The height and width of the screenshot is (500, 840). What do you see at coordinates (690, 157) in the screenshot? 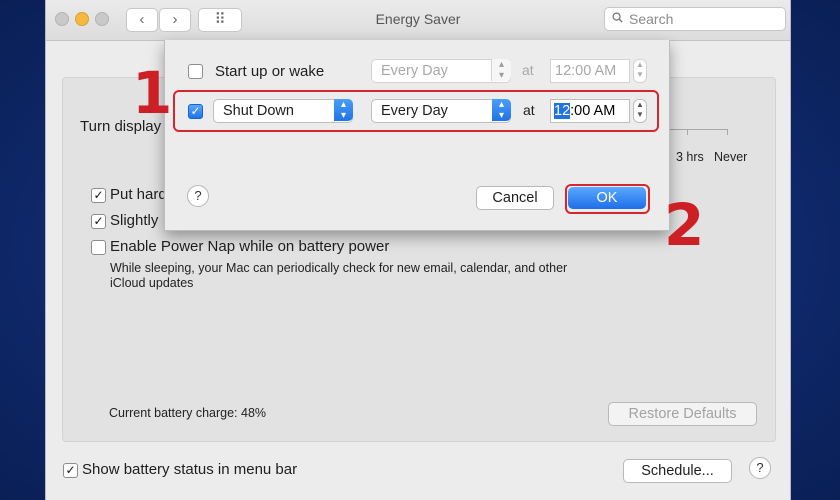
I see `slider-label-3hrs: 3 hrs` at bounding box center [690, 157].